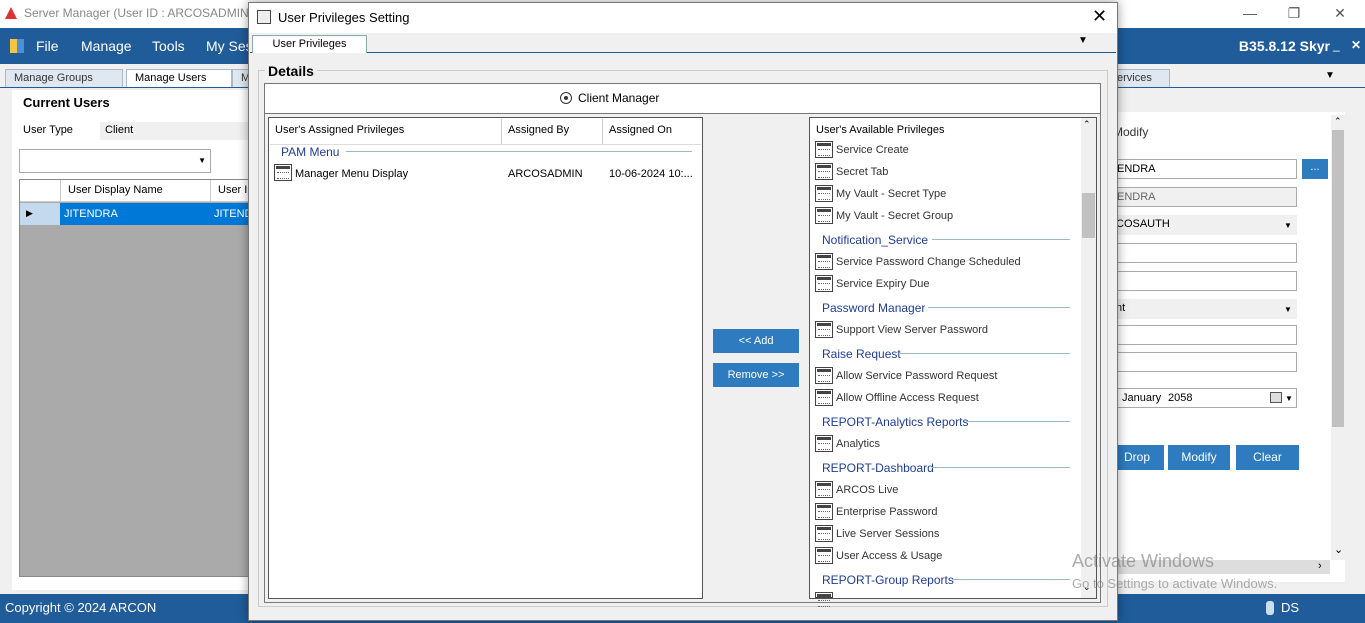  What do you see at coordinates (81, 607) in the screenshot?
I see `copyright-text: Copyright © 2024 ARCON` at bounding box center [81, 607].